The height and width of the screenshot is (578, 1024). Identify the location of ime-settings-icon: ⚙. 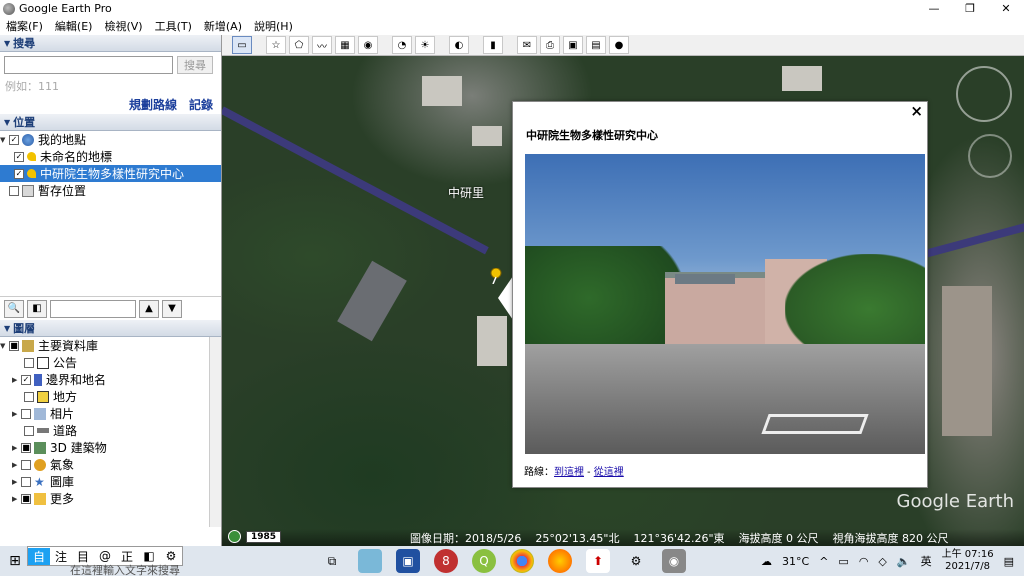
(171, 556).